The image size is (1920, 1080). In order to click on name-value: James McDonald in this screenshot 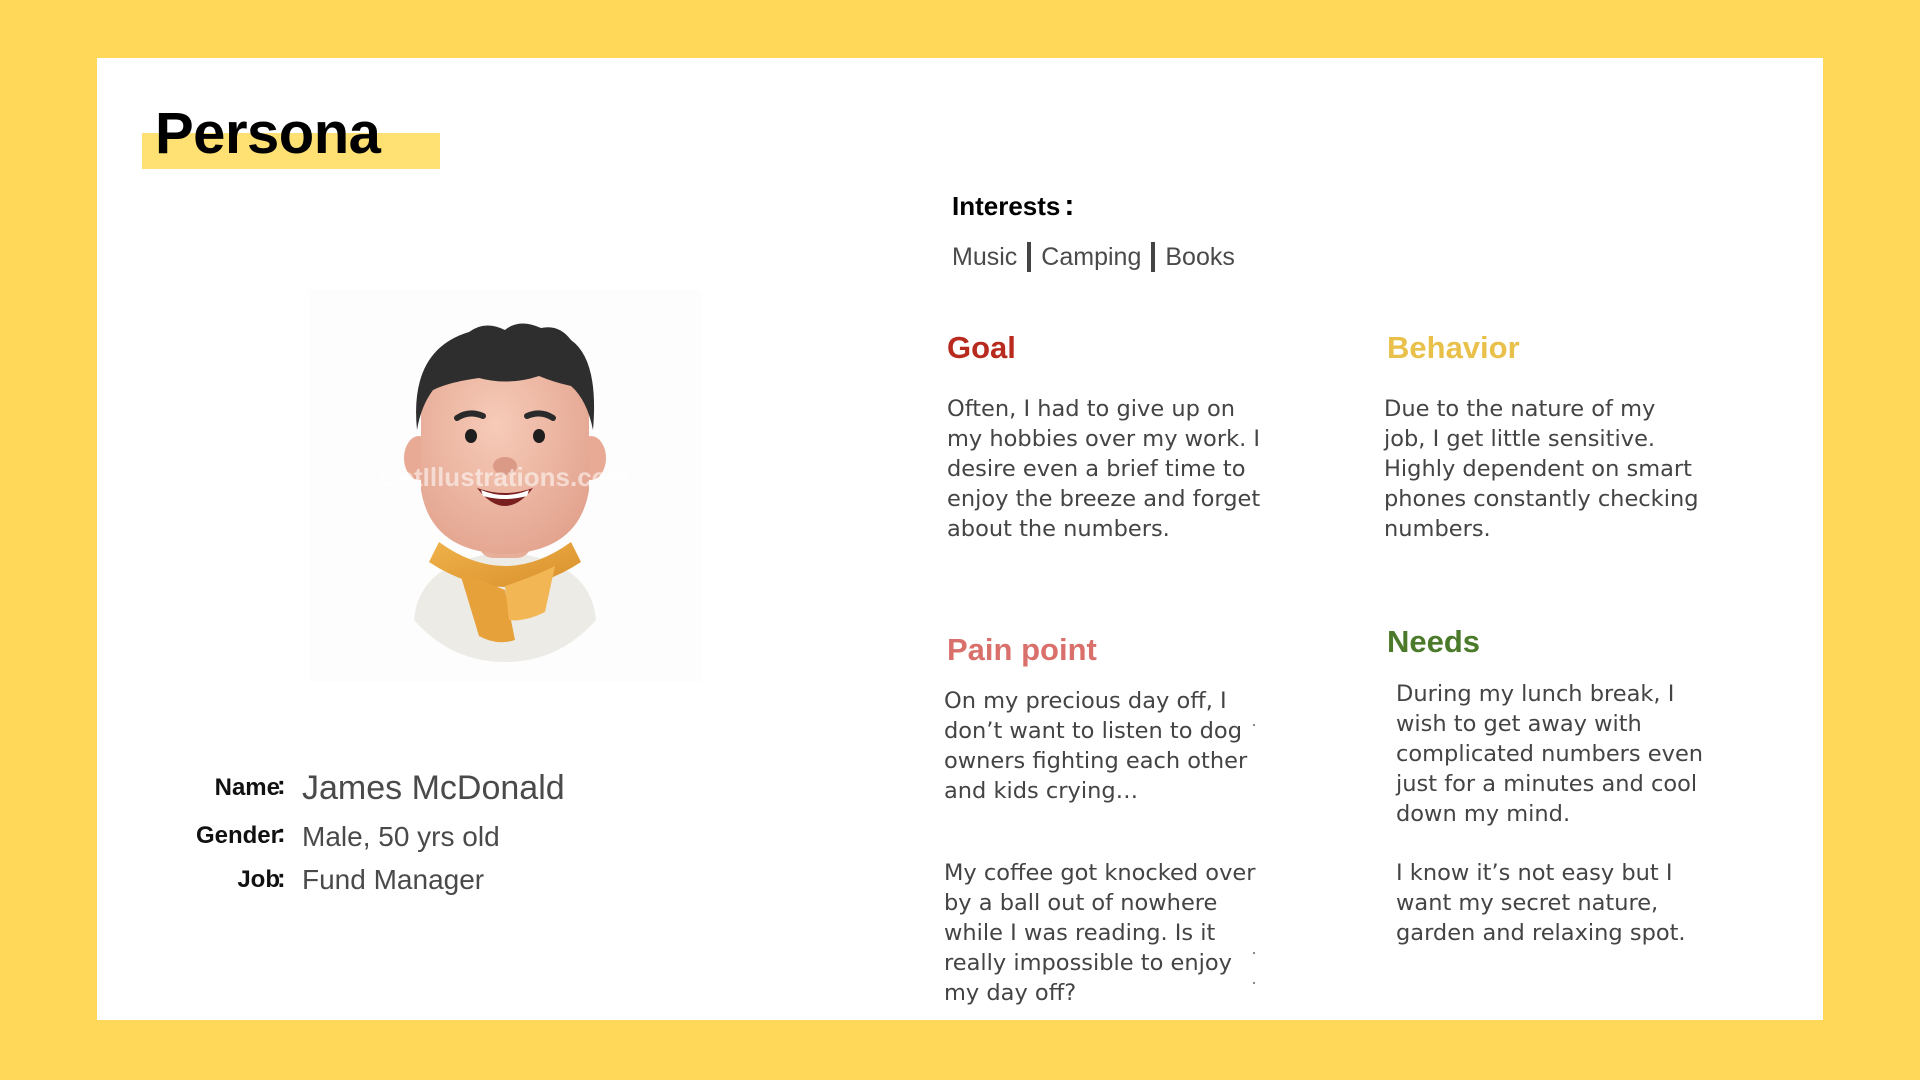, I will do `click(433, 788)`.